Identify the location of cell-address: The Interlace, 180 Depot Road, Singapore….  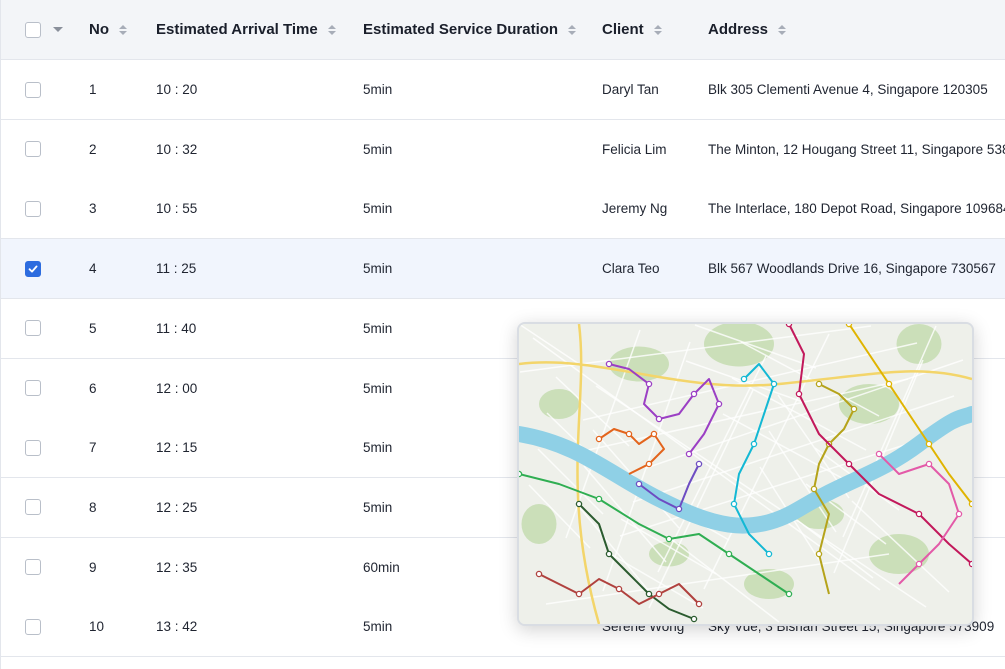
(856, 209).